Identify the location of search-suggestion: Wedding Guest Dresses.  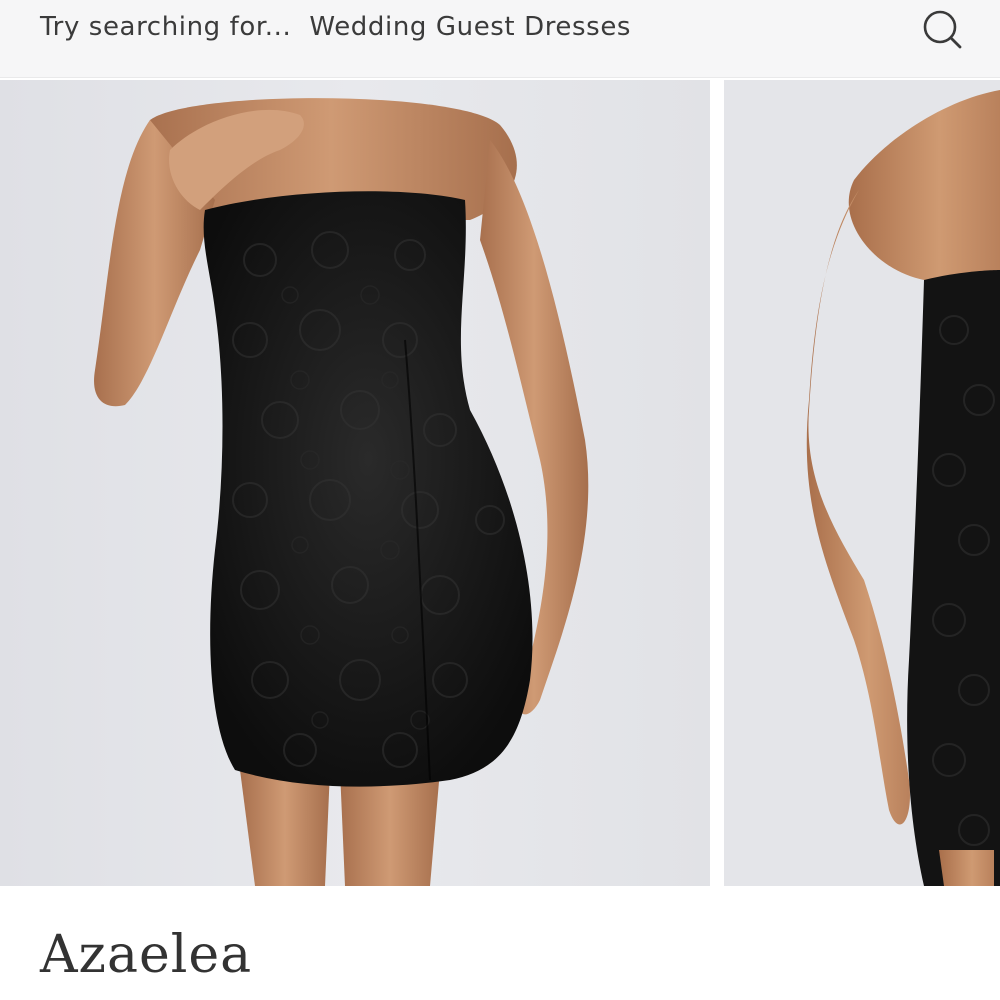
(470, 27).